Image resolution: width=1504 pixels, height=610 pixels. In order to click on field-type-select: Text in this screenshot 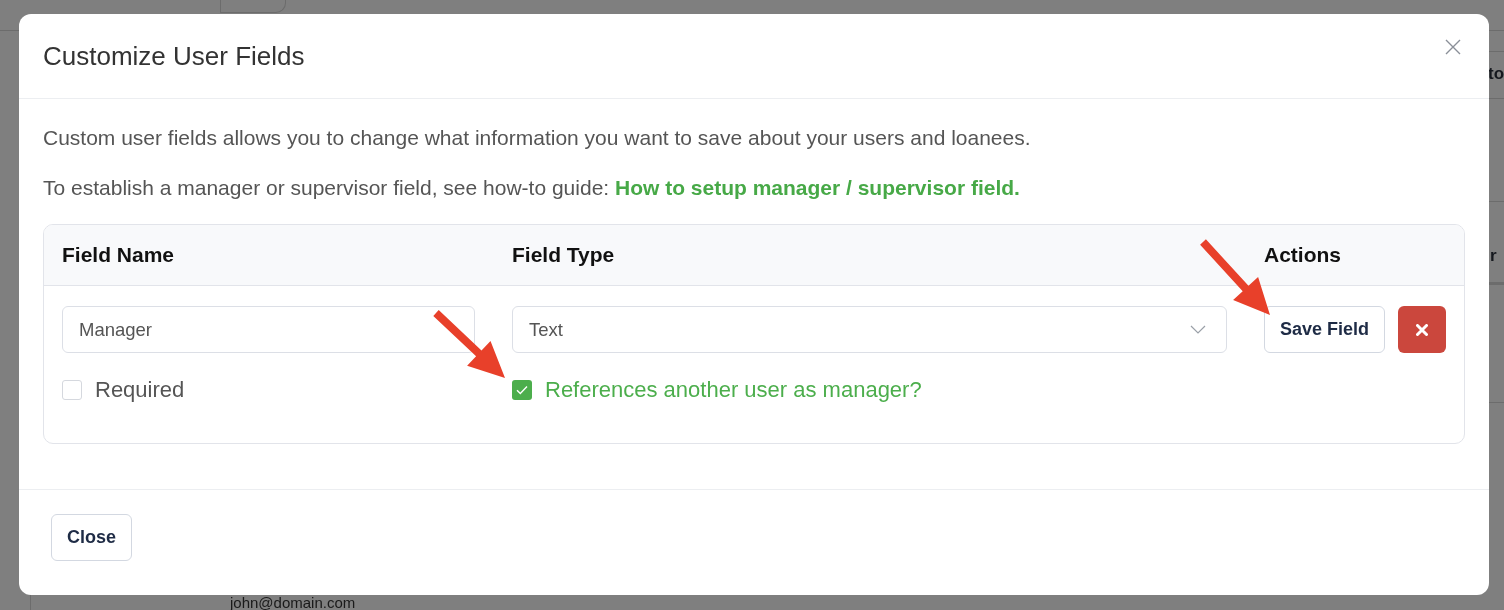, I will do `click(869, 329)`.